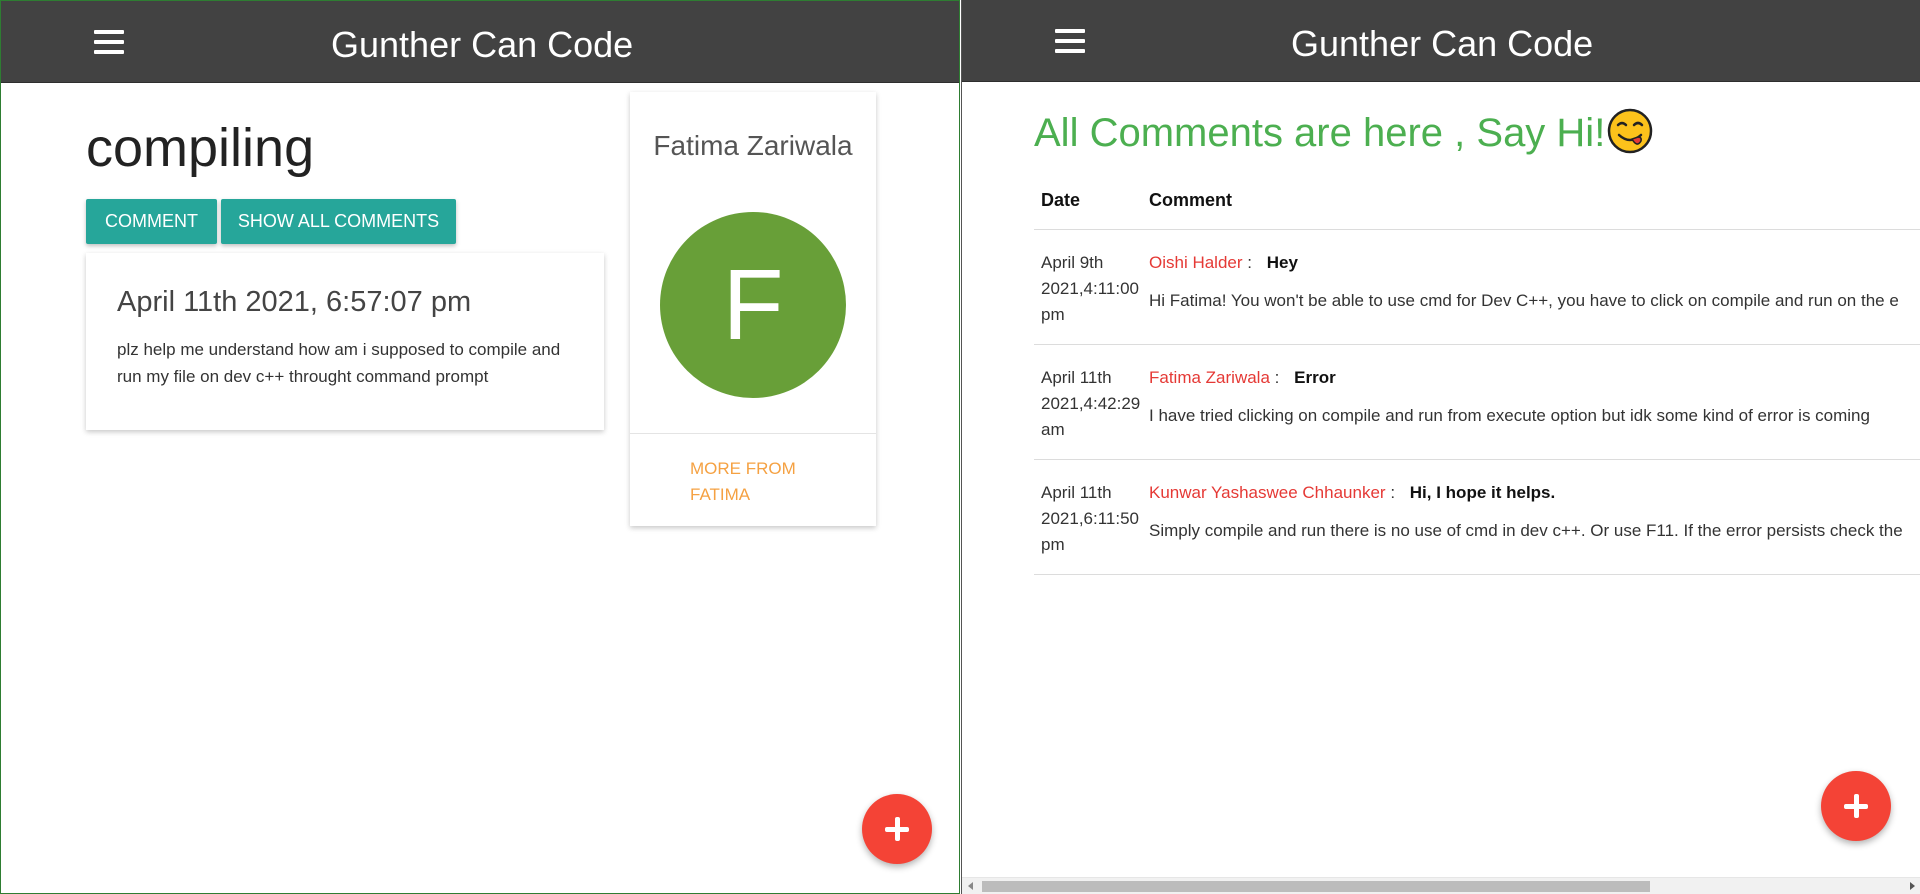 Image resolution: width=1920 pixels, height=894 pixels. I want to click on comments-heading: All Comments are here , Say Hi!, so click(1343, 133).